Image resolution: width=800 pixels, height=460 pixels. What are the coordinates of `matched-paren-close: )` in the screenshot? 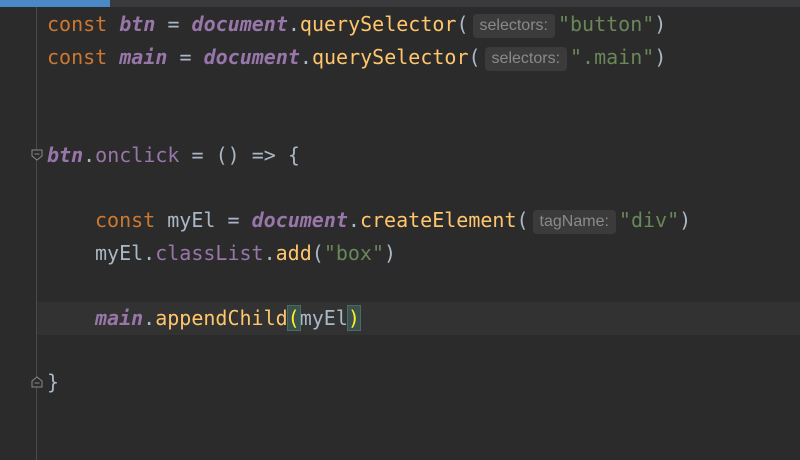 It's located at (353, 318).